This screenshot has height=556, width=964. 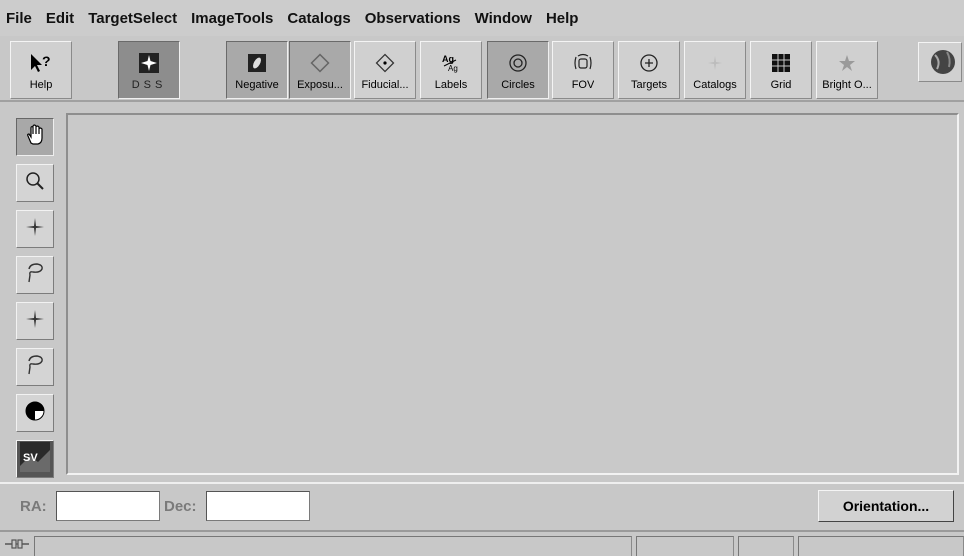 What do you see at coordinates (649, 85) in the screenshot?
I see `targets-label: Targets` at bounding box center [649, 85].